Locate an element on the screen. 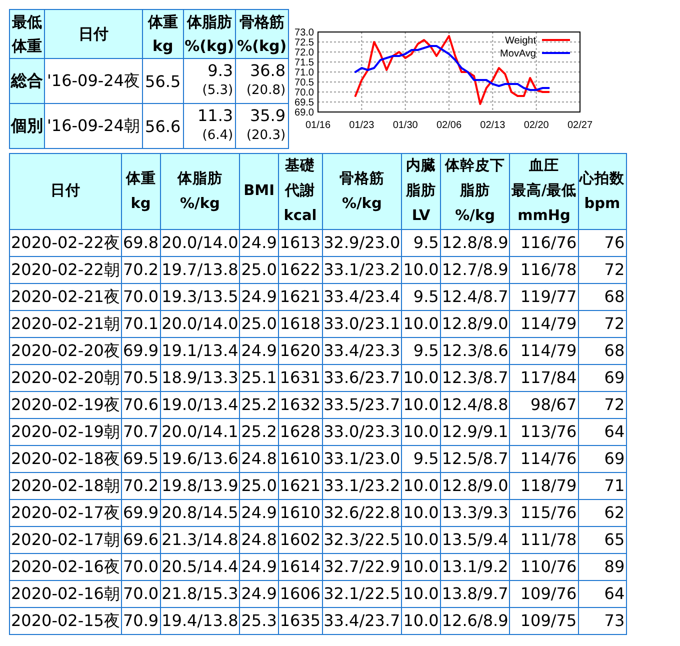 This screenshot has height=646, width=680. table-cell: 13.5/9.4 is located at coordinates (475, 540).